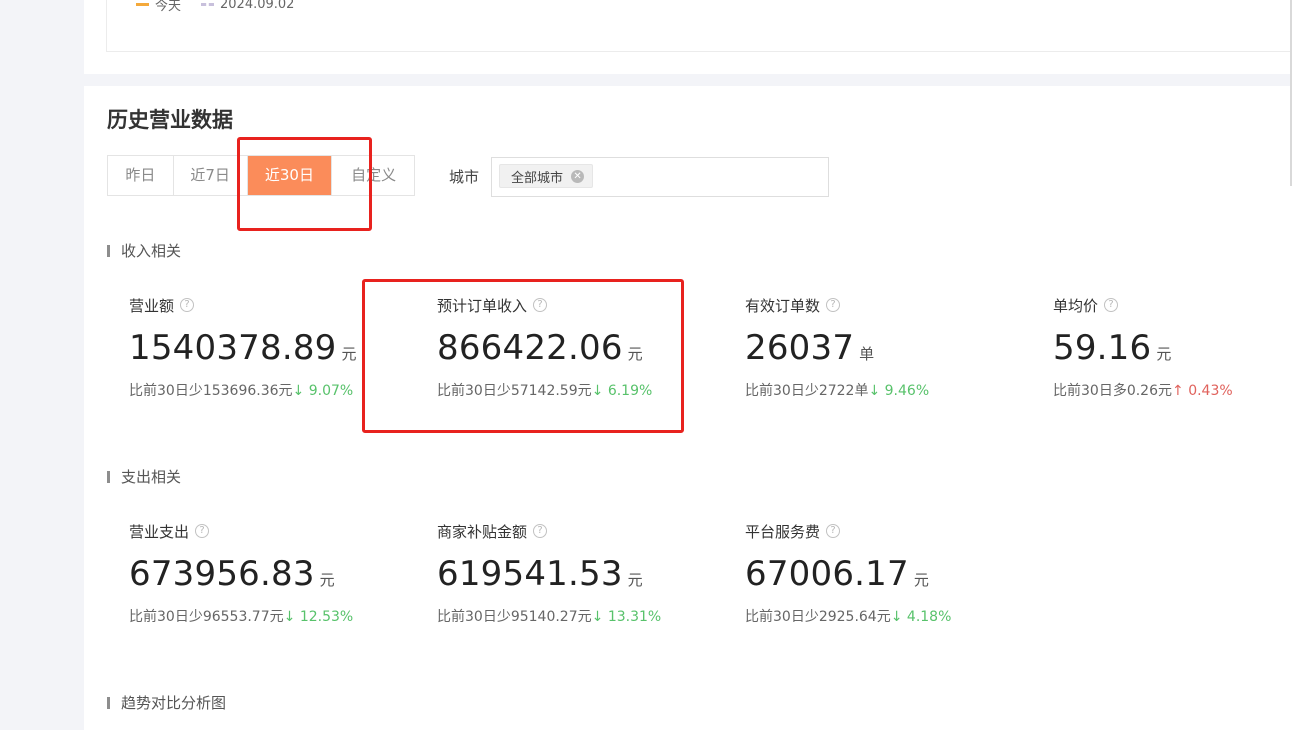  What do you see at coordinates (331, 391) in the screenshot?
I see `metric-percent: 9.07%` at bounding box center [331, 391].